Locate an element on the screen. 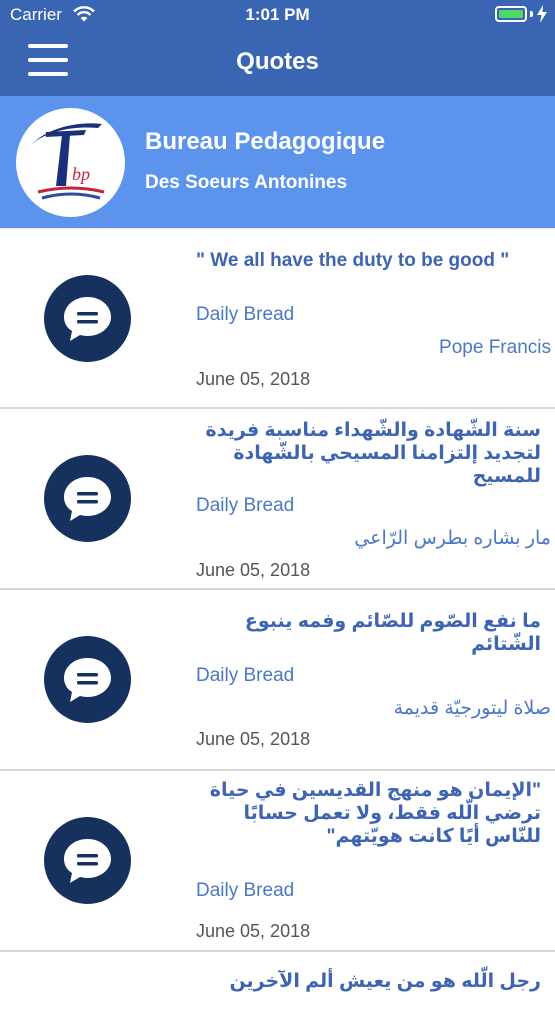 Image resolution: width=555 pixels, height=1012 pixels. battery-icon is located at coordinates (511, 14).